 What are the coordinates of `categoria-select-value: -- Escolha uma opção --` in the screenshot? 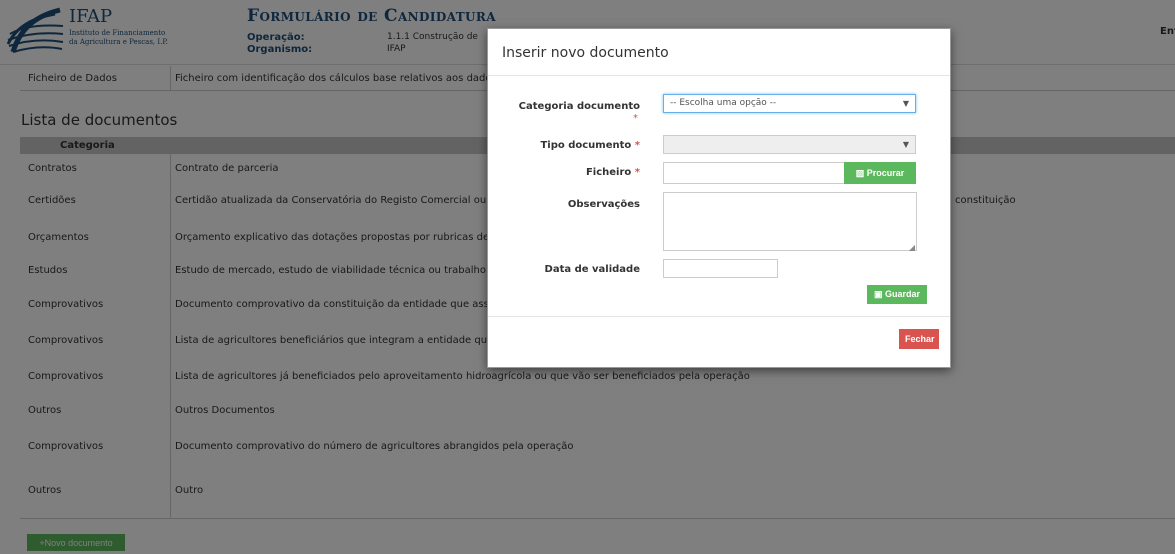 It's located at (723, 103).